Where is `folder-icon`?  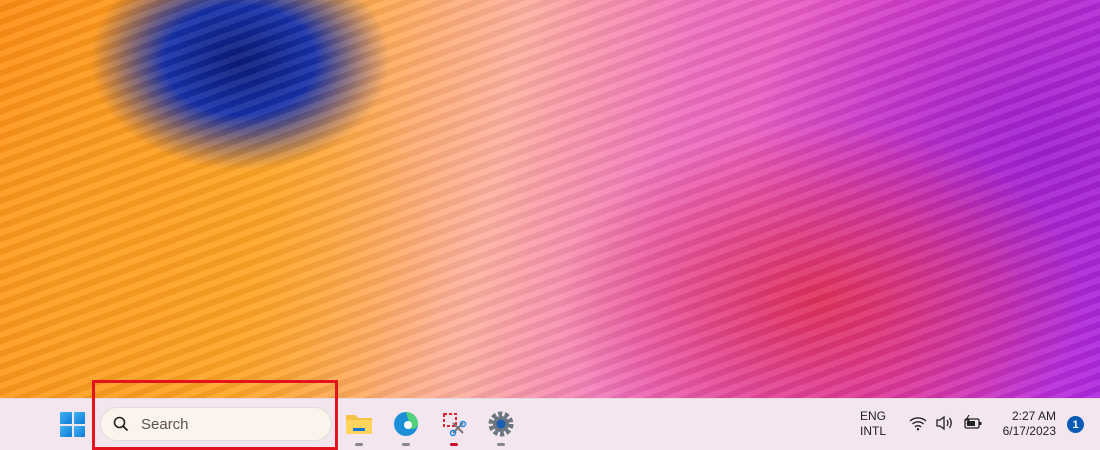 folder-icon is located at coordinates (359, 424).